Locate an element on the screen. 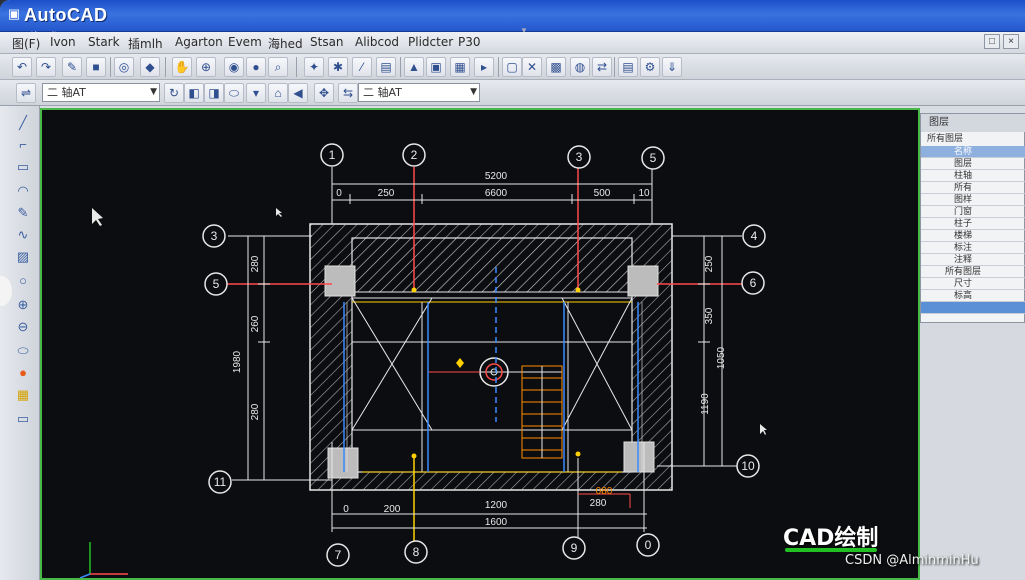  move-icon: ✥ is located at coordinates (324, 93).